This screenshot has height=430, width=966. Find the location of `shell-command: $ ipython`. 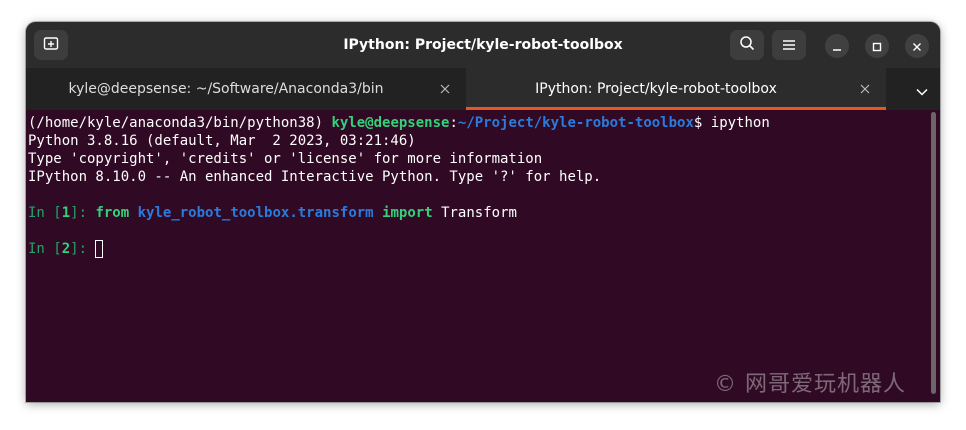

shell-command: $ ipython is located at coordinates (731, 123).